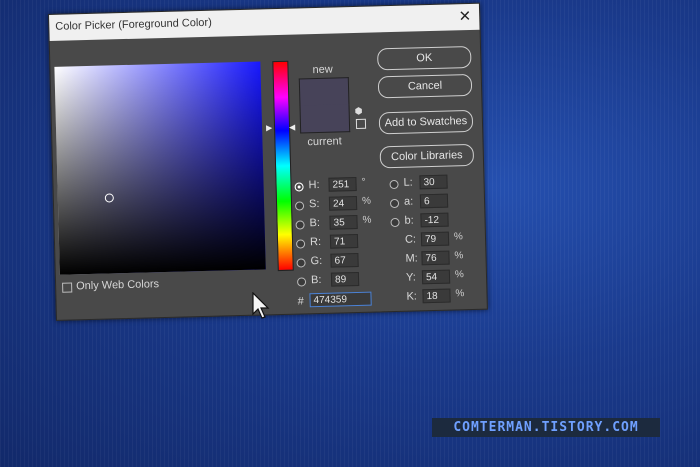 This screenshot has width=700, height=467. Describe the element at coordinates (67, 287) in the screenshot. I see `only-web-colors-checkbox` at that location.